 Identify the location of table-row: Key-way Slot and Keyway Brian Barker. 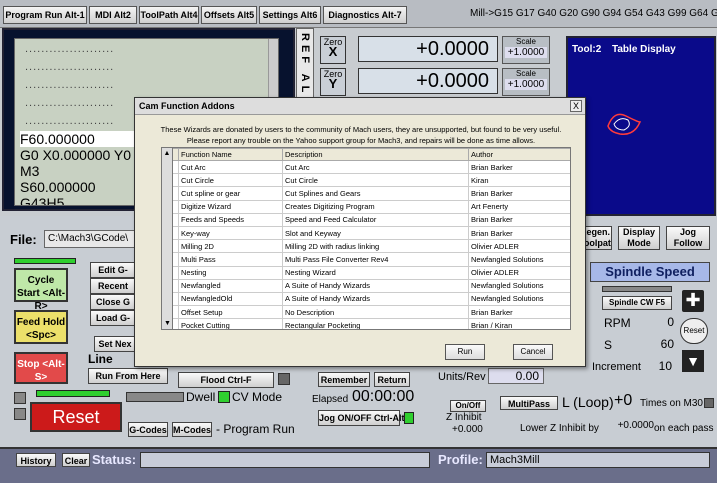
(366, 233).